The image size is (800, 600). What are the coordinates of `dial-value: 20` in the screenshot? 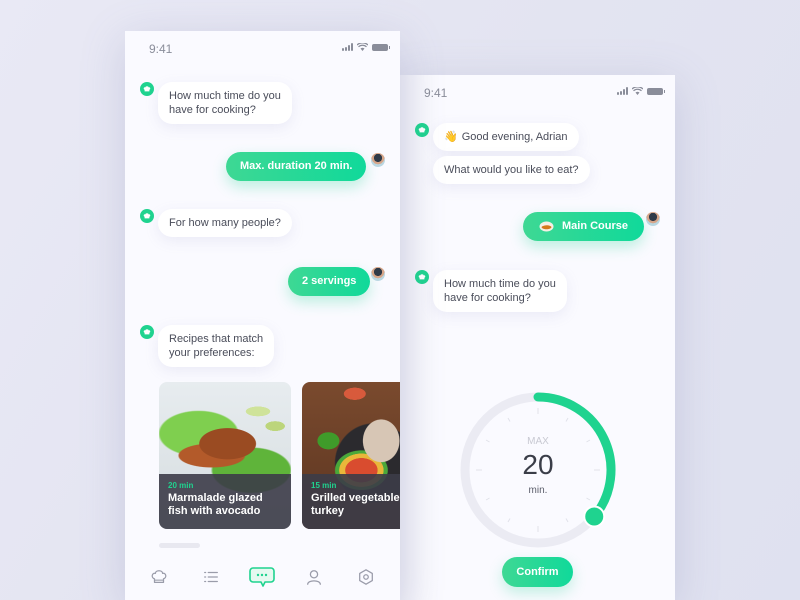 It's located at (538, 464).